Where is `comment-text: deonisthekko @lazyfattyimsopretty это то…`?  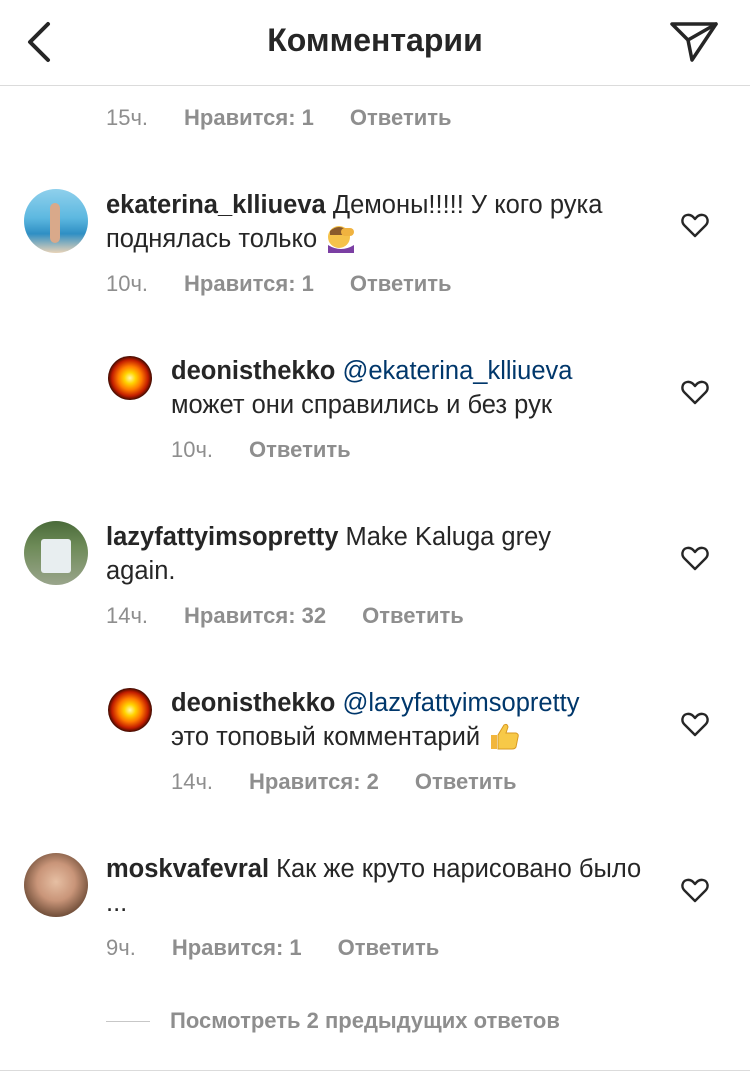
comment-text: deonisthekko @lazyfattyimsopretty это то… is located at coordinates (411, 720).